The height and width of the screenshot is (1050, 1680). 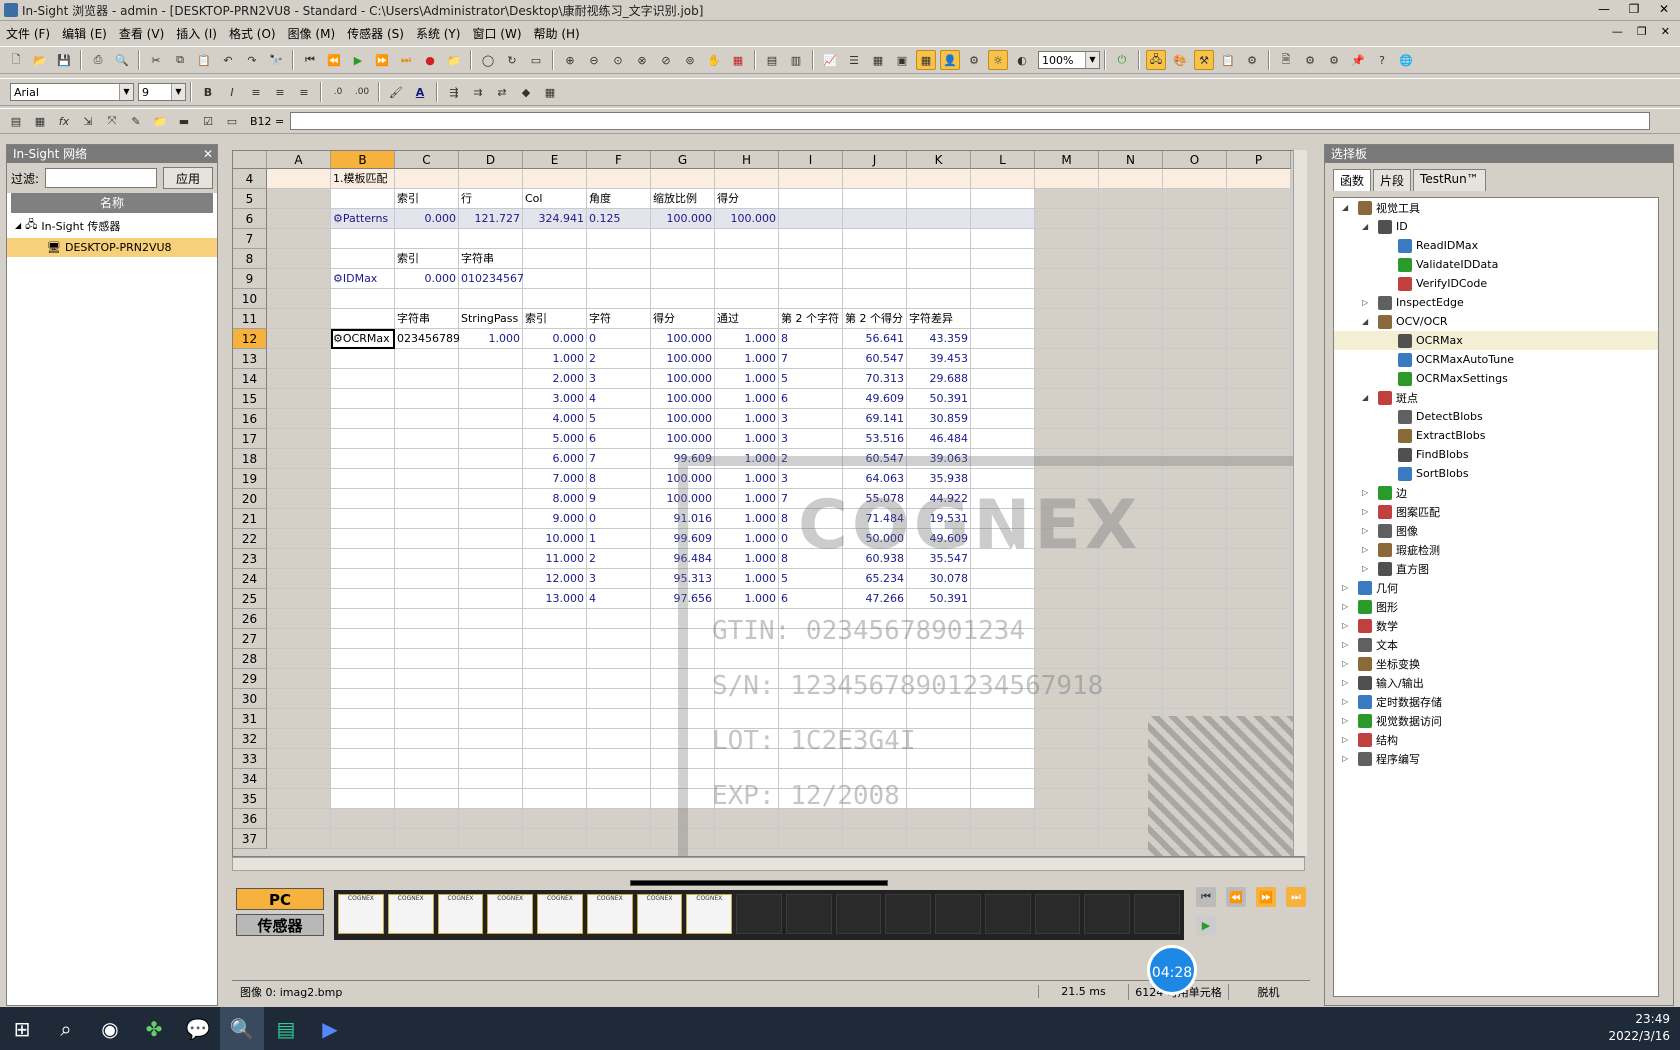 What do you see at coordinates (1259, 559) in the screenshot?
I see `cell-p23` at bounding box center [1259, 559].